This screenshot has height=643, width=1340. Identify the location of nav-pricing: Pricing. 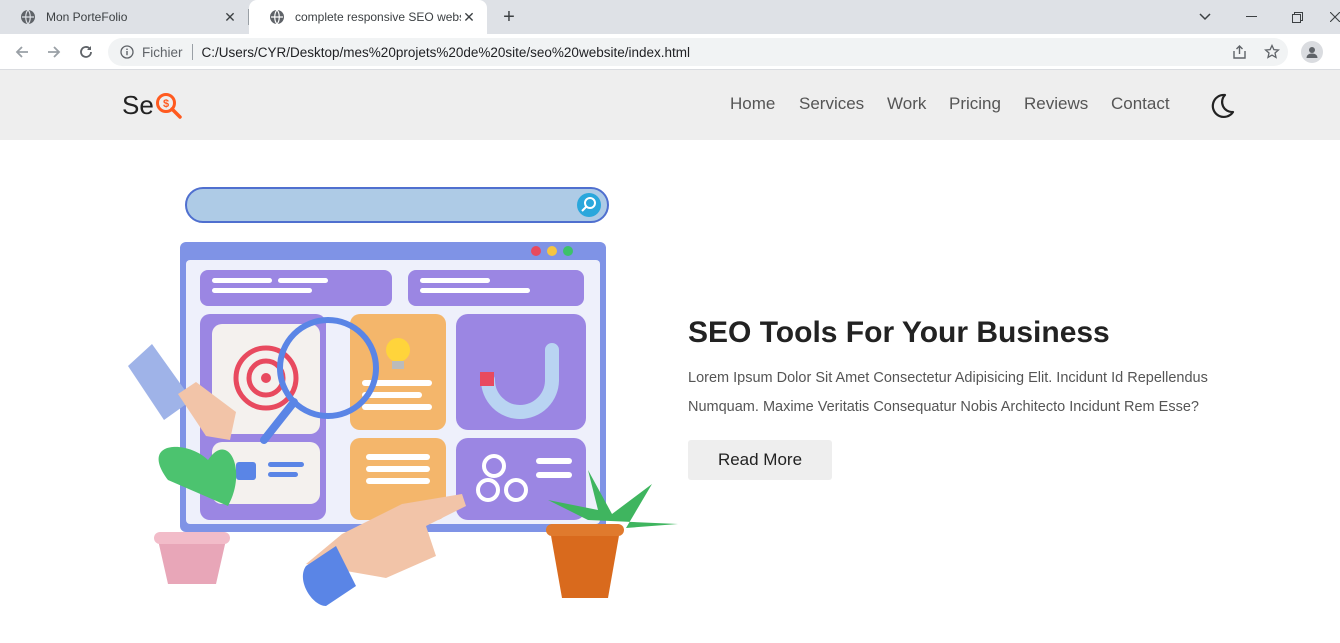
(975, 104).